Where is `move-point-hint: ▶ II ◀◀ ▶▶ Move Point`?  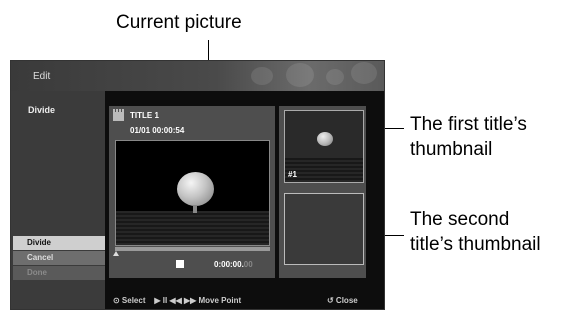 move-point-hint: ▶ II ◀◀ ▶▶ Move Point is located at coordinates (198, 300).